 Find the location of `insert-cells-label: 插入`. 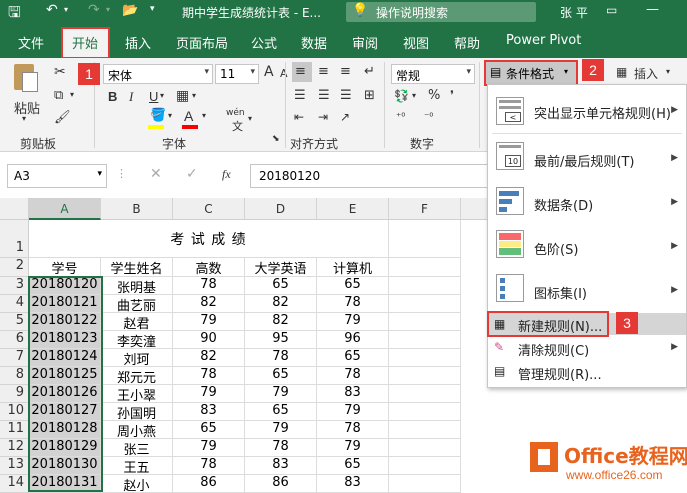

insert-cells-label: 插入 is located at coordinates (646, 73).